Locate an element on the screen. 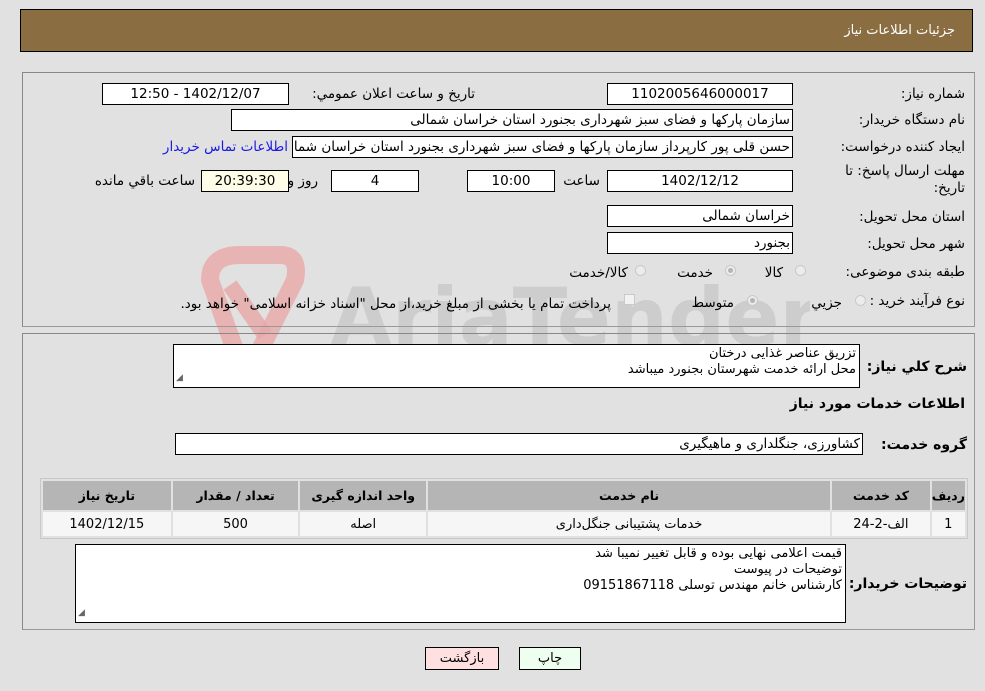 The height and width of the screenshot is (691, 985). deadline-time-label: ساعت is located at coordinates (581, 181).